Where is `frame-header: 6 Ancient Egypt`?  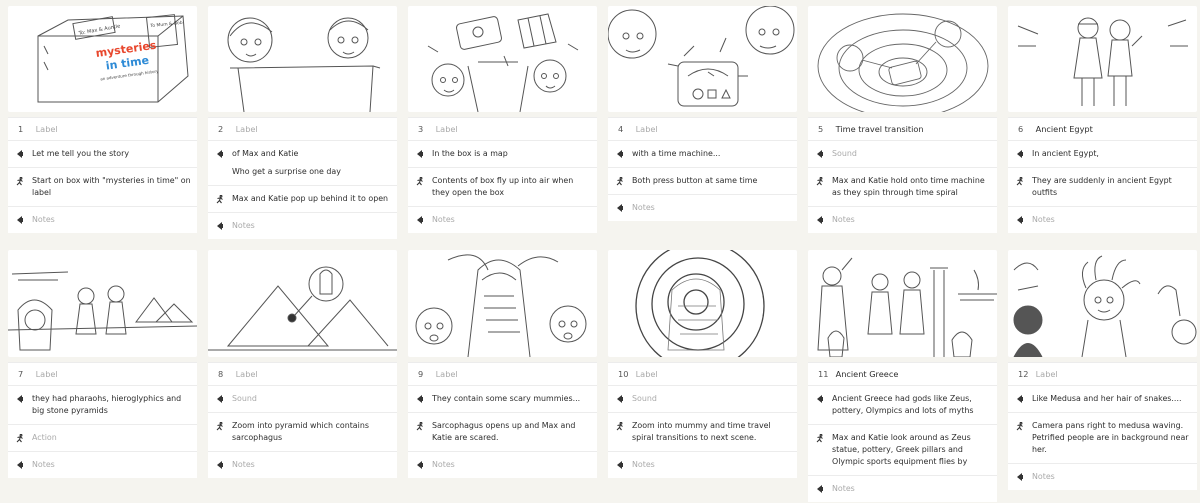 frame-header: 6 Ancient Egypt is located at coordinates (1102, 129).